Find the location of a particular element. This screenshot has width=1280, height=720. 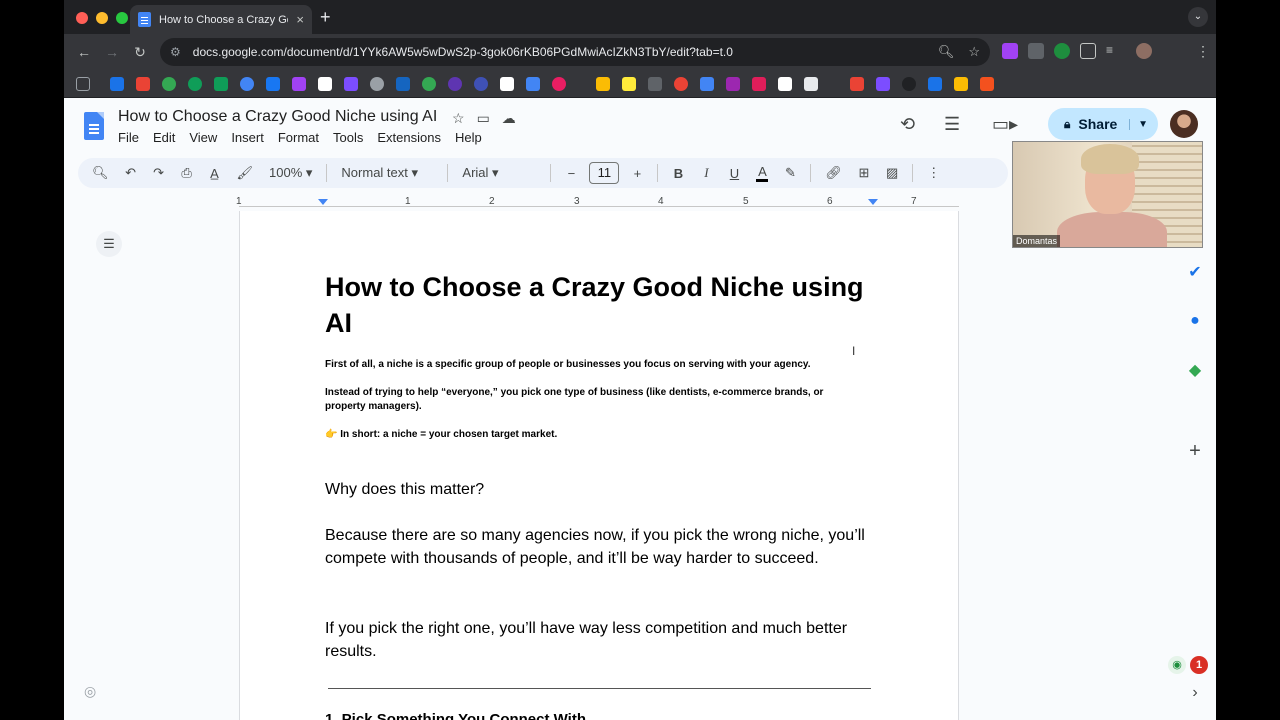

extension-green-icon is located at coordinates (1062, 51).